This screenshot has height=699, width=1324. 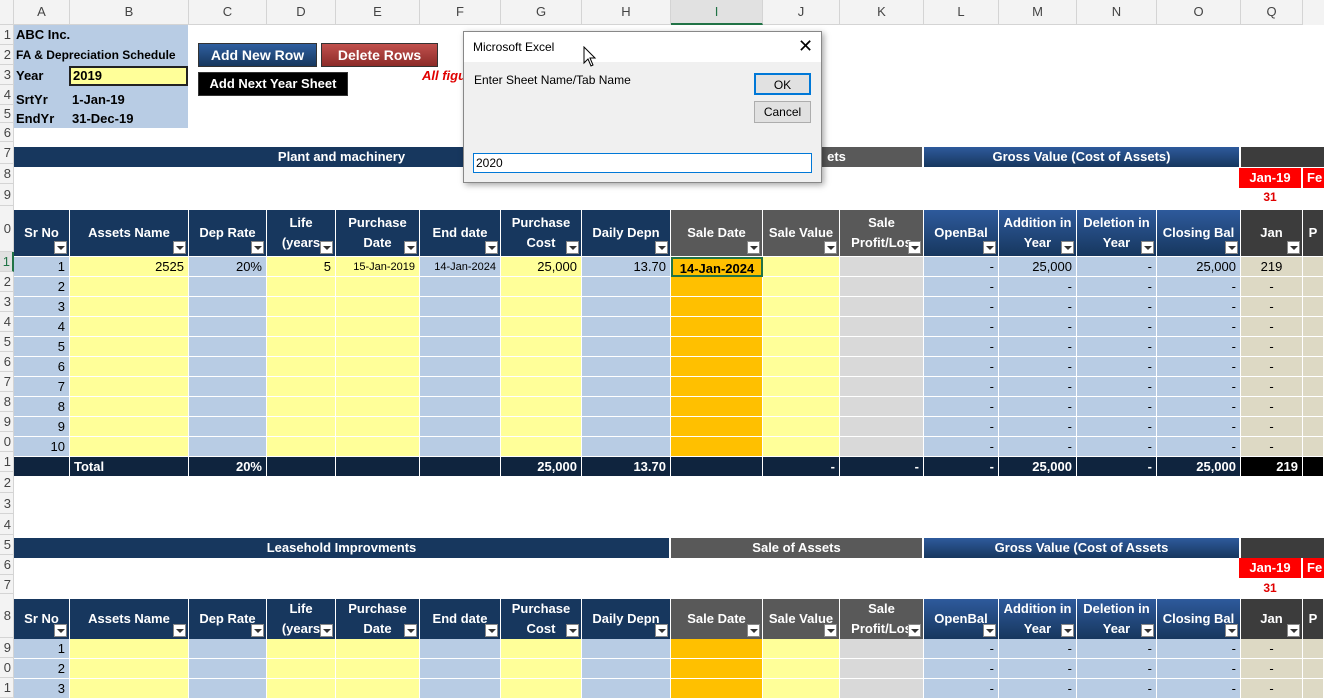 I want to click on cell-sr: 5, so click(x=42, y=347).